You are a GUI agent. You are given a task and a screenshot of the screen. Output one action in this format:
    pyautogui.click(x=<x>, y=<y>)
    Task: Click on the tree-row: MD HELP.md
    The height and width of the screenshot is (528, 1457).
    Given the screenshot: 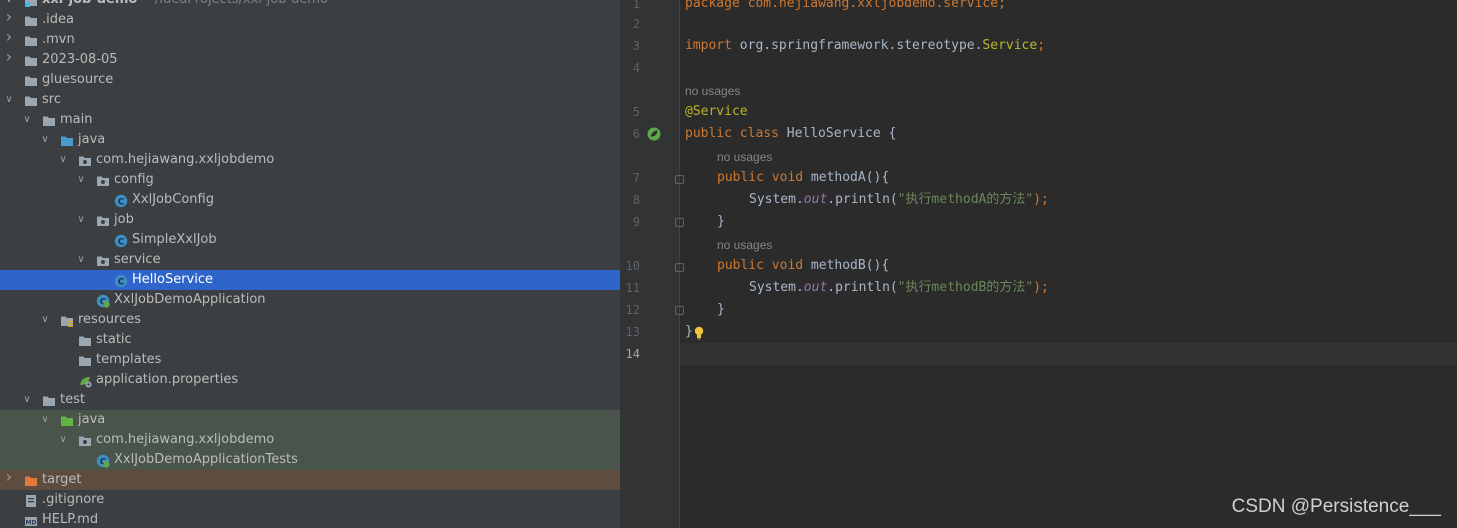 What is the action you would take?
    pyautogui.click(x=310, y=519)
    